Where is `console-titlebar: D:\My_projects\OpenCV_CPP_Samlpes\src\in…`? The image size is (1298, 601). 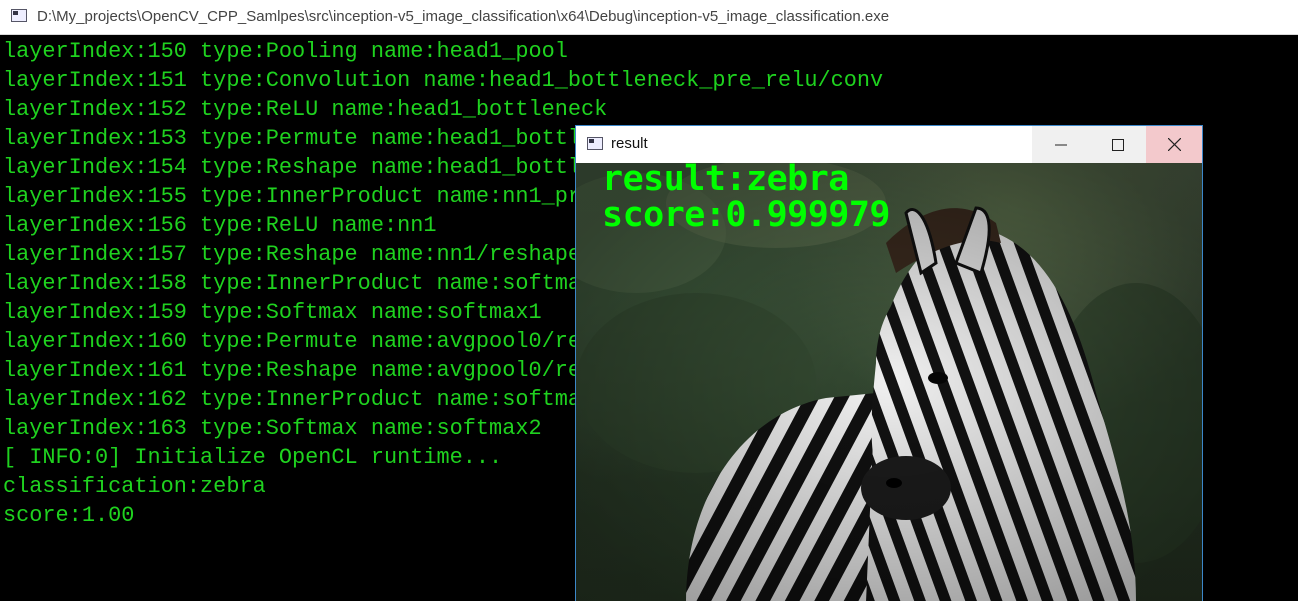 console-titlebar: D:\My_projects\OpenCV_CPP_Samlpes\src\in… is located at coordinates (649, 17).